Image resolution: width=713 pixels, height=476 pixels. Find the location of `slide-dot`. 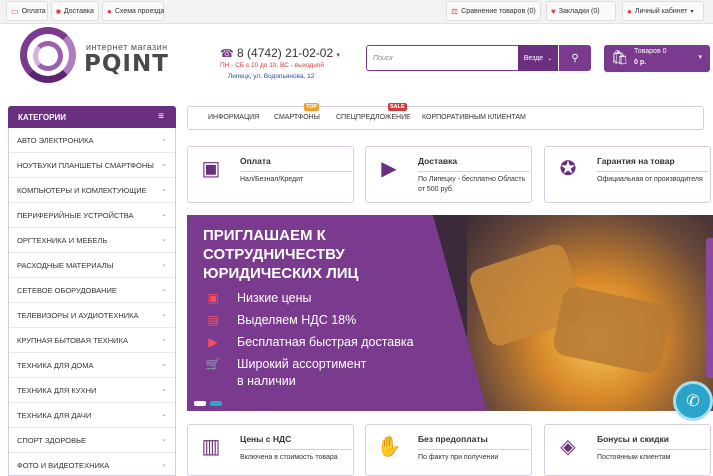

slide-dot is located at coordinates (216, 403).